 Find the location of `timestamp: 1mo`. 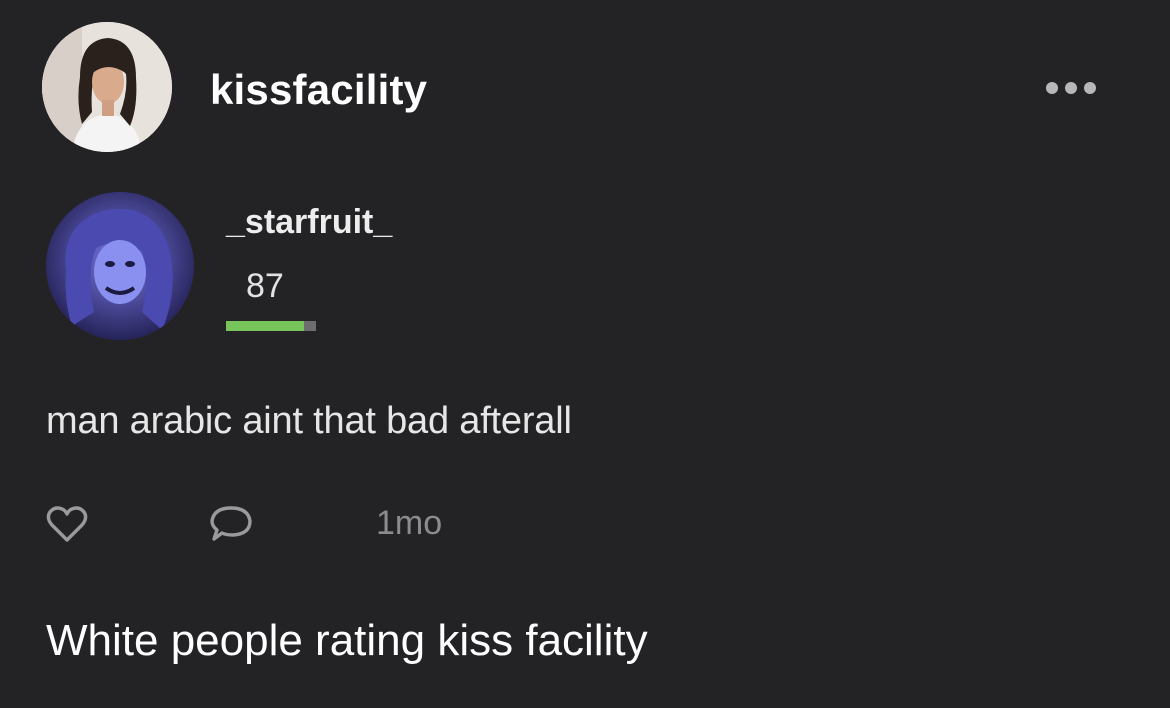

timestamp: 1mo is located at coordinates (409, 523).